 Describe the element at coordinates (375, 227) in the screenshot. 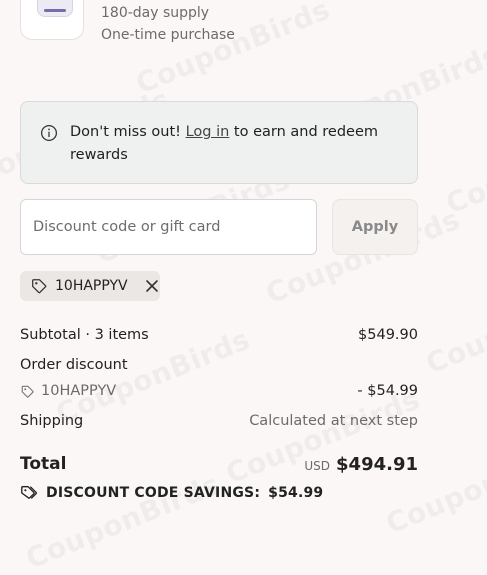

I see `apply-button: Apply` at that location.